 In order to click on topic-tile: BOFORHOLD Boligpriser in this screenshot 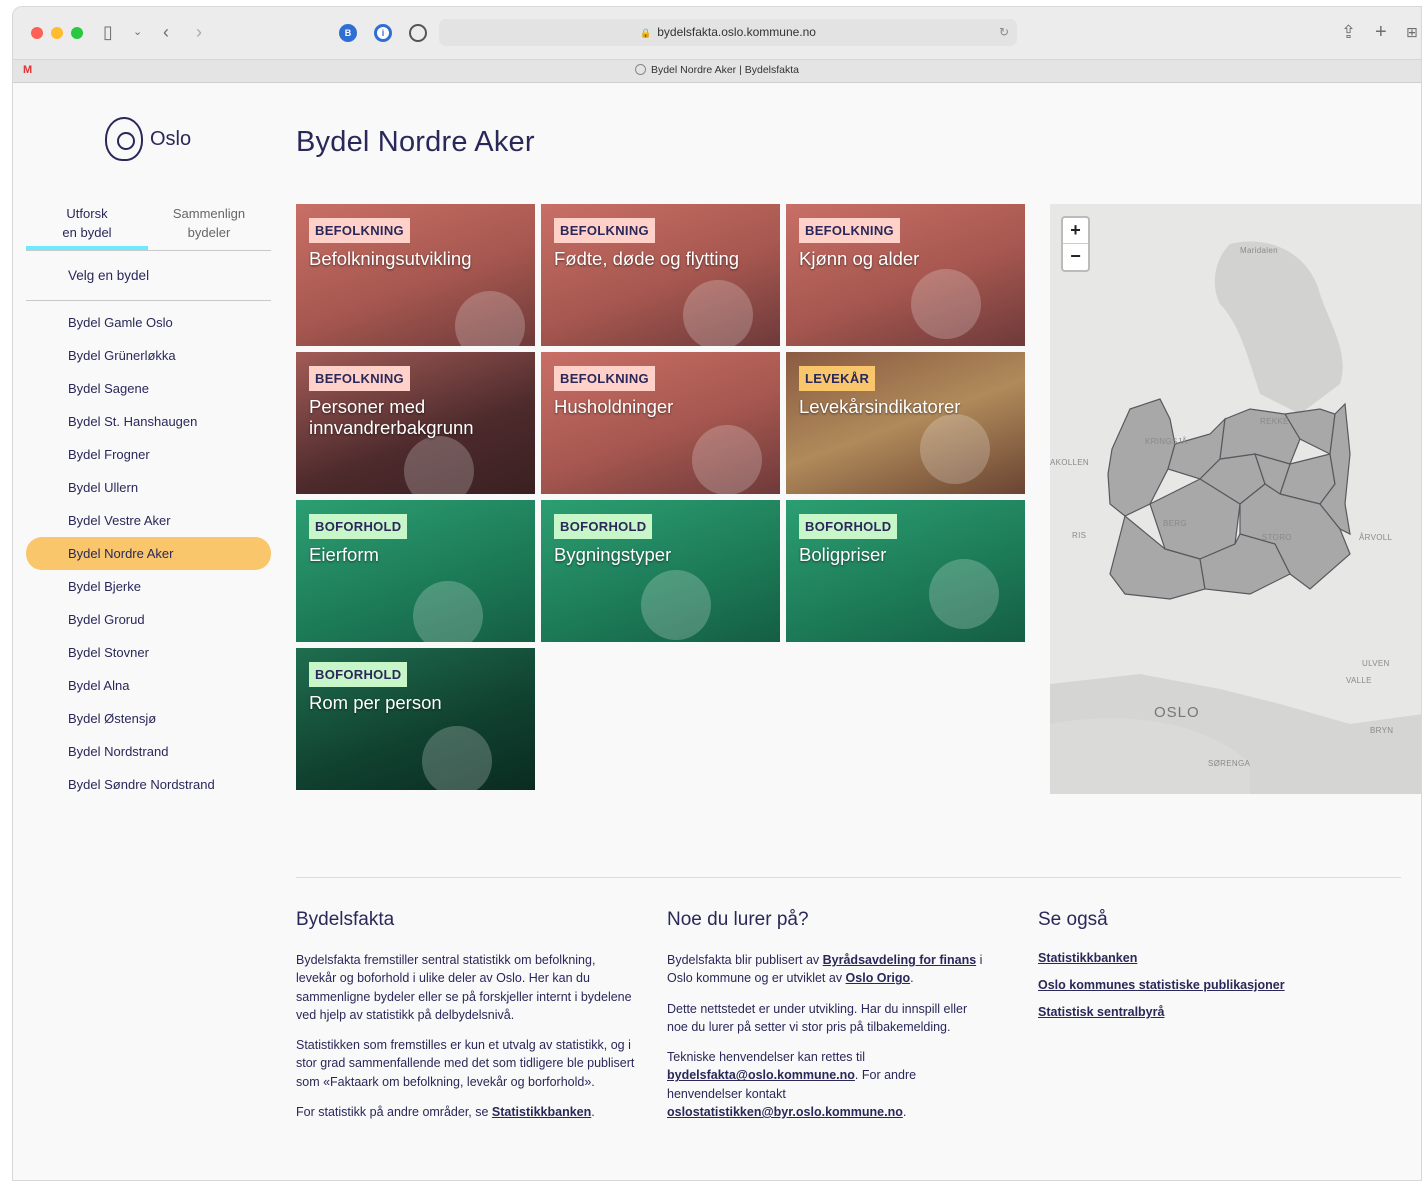, I will do `click(905, 571)`.